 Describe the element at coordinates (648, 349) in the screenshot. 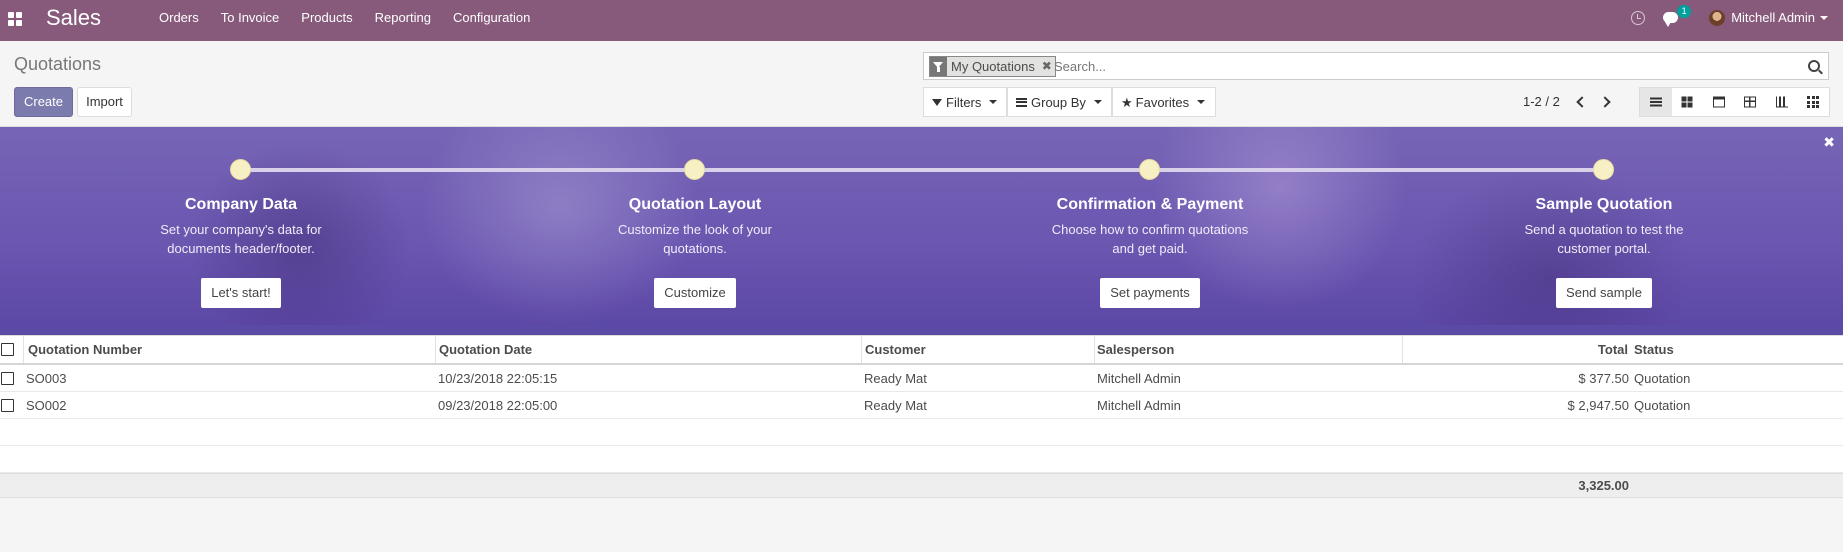

I see `column-header-date: Quotation Date` at that location.